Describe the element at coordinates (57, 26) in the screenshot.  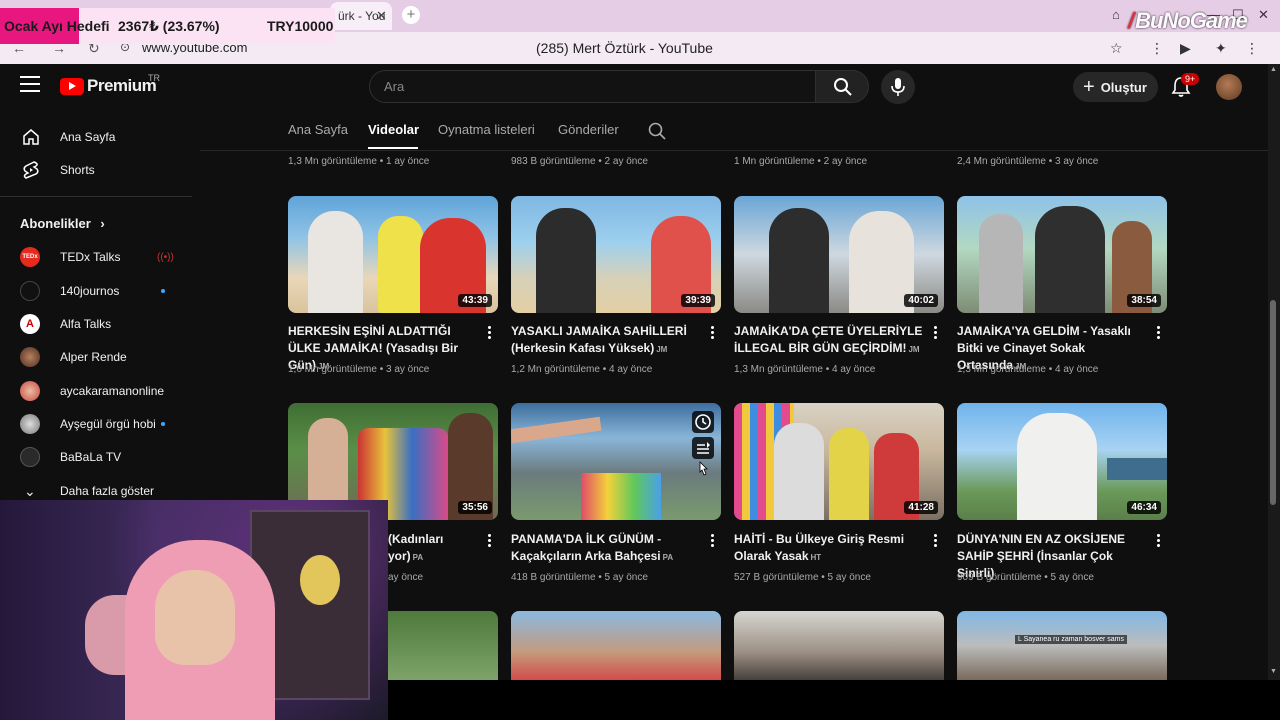
I see `goal-label: Ocak Ayı Hedefi` at that location.